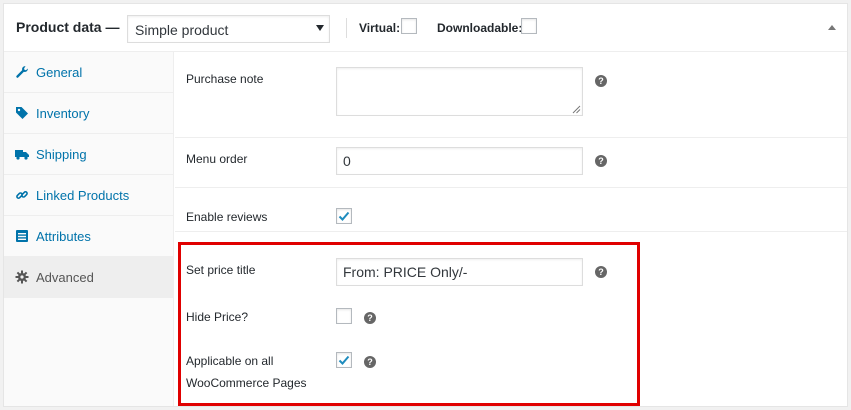  I want to click on applicable-all-checkbox, so click(344, 360).